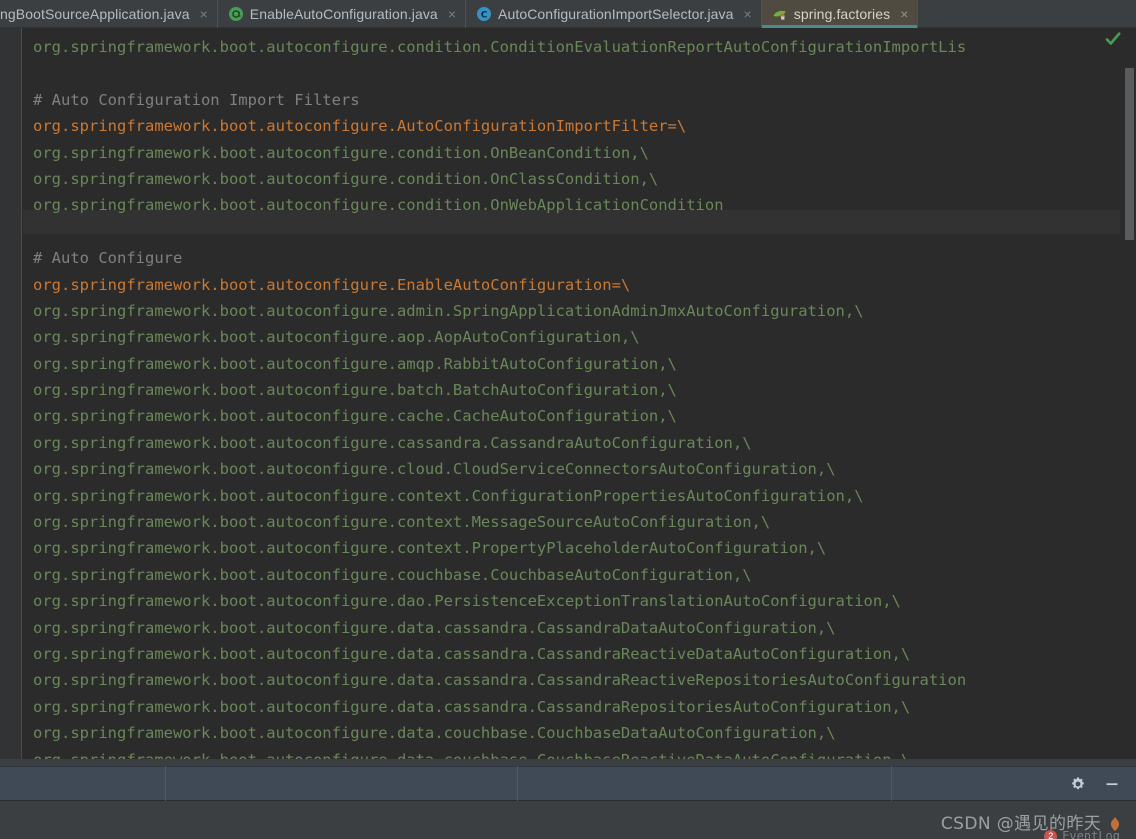 The width and height of the screenshot is (1136, 839). I want to click on tab-spring-factories: spring.factories ×, so click(840, 14).